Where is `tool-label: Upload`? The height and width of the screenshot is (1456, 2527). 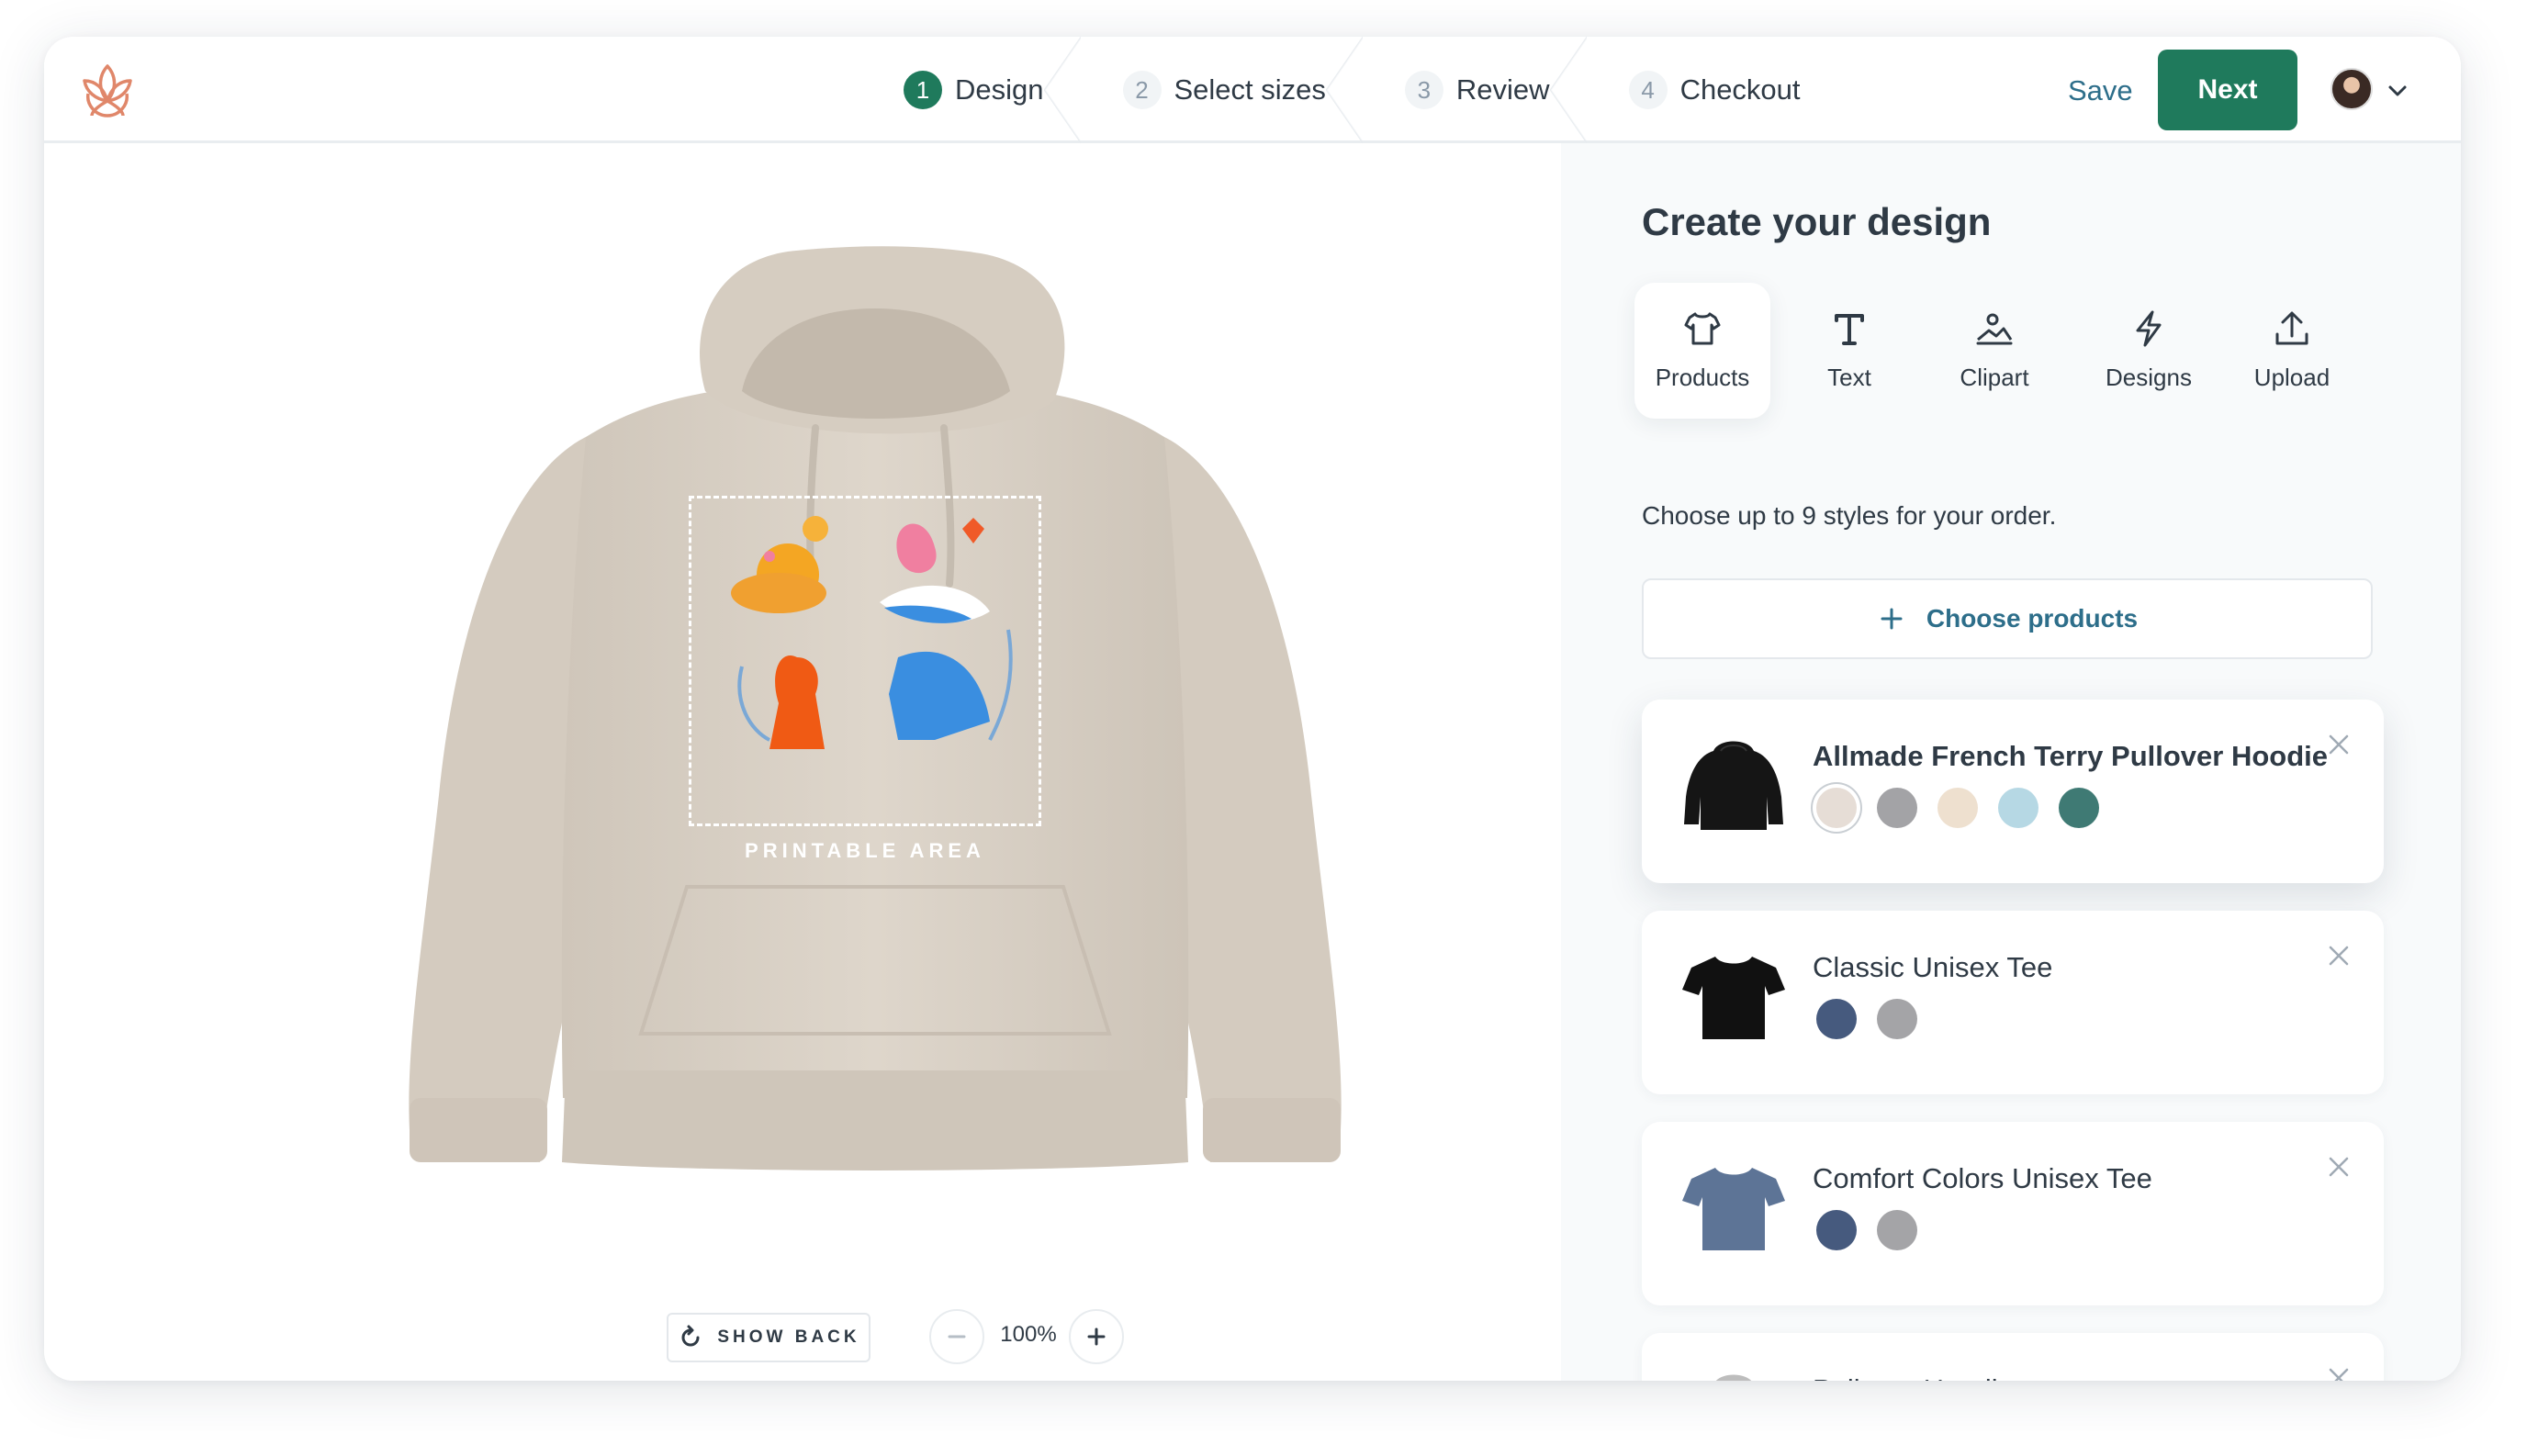 tool-label: Upload is located at coordinates (2291, 377).